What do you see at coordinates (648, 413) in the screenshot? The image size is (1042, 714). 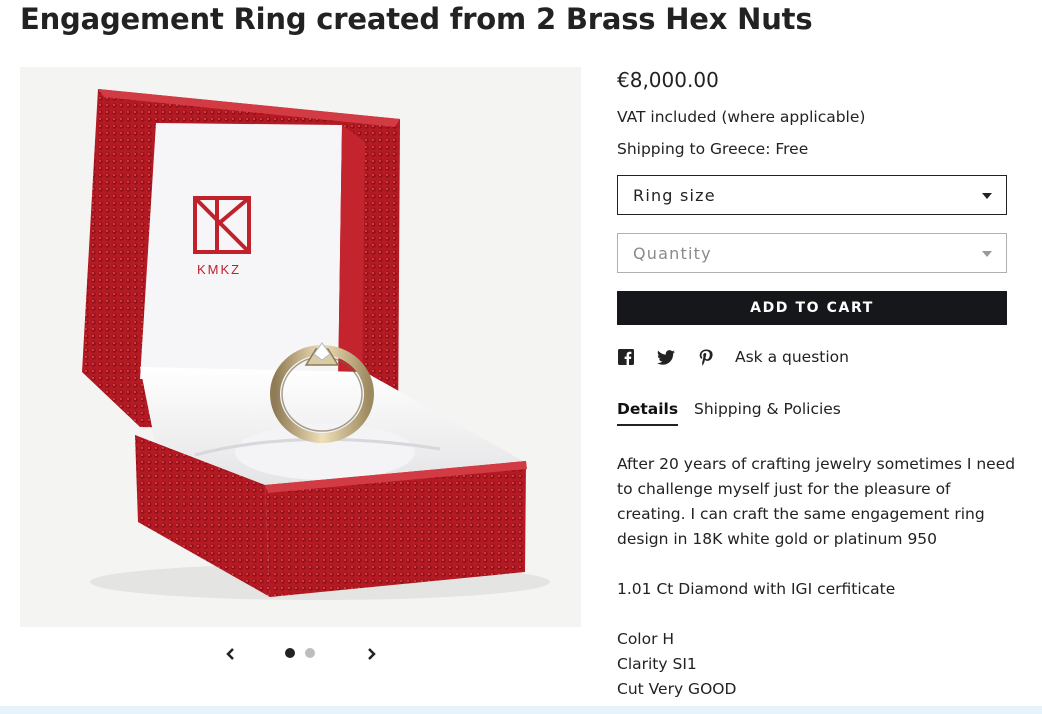 I see `tab-details: Details` at bounding box center [648, 413].